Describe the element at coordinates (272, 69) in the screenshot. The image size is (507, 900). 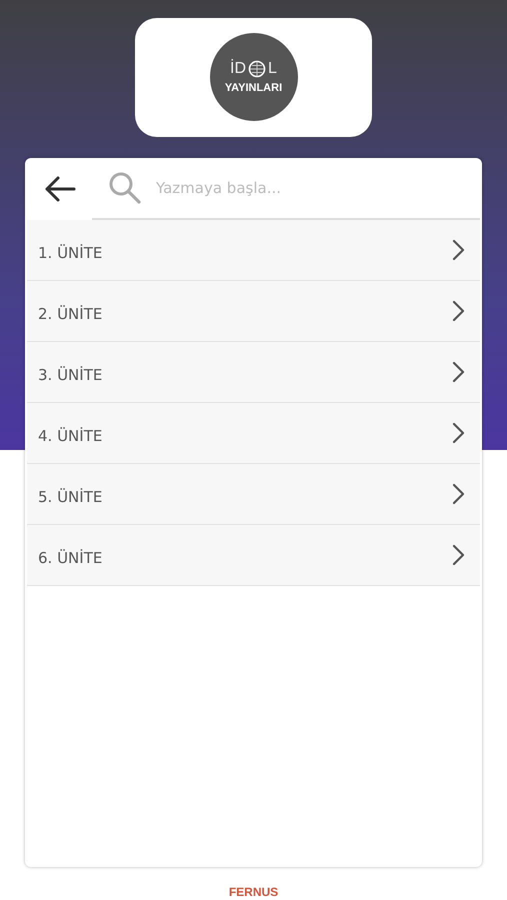
I see `logo-text: L` at that location.